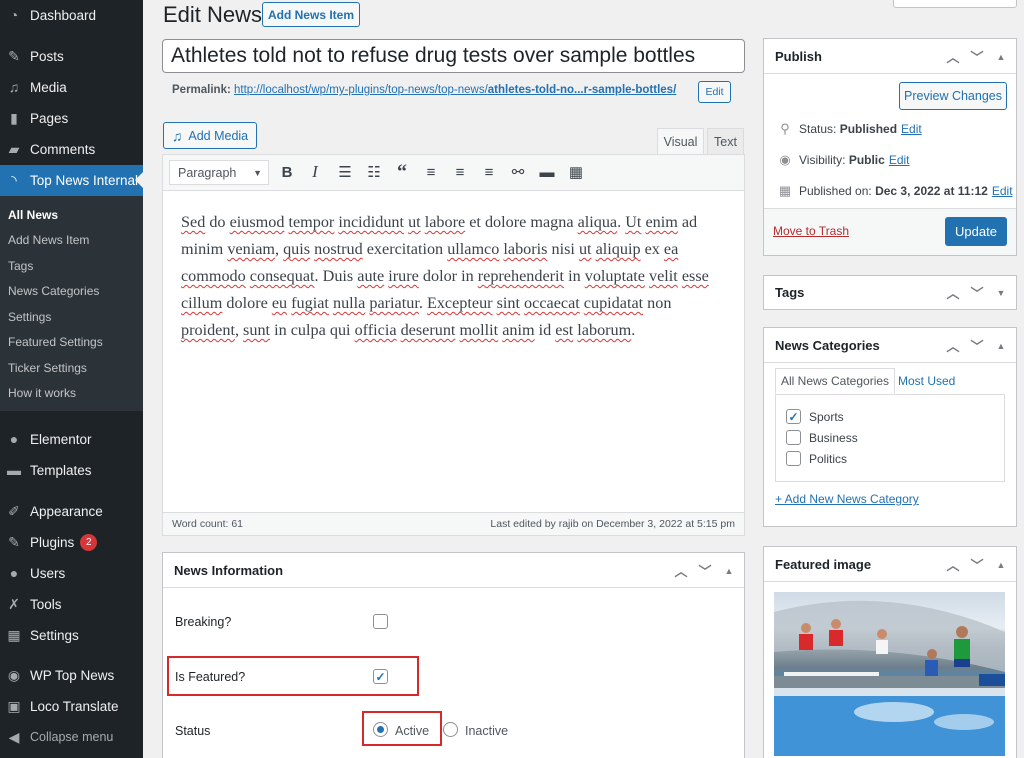 The width and height of the screenshot is (1024, 758). Describe the element at coordinates (826, 416) in the screenshot. I see `category-label: Sports` at that location.